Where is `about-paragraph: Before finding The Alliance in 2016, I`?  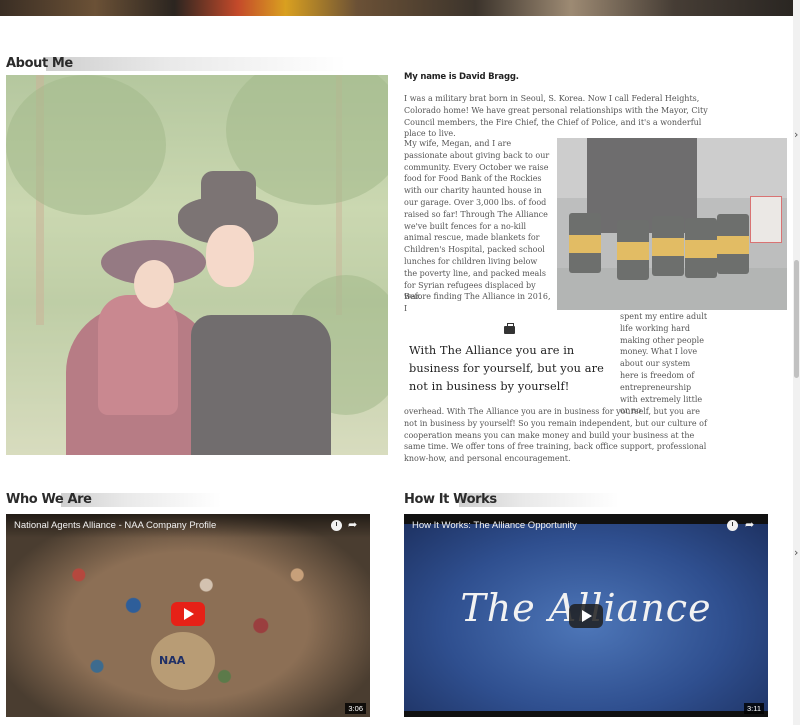 about-paragraph: Before finding The Alliance in 2016, I is located at coordinates (477, 302).